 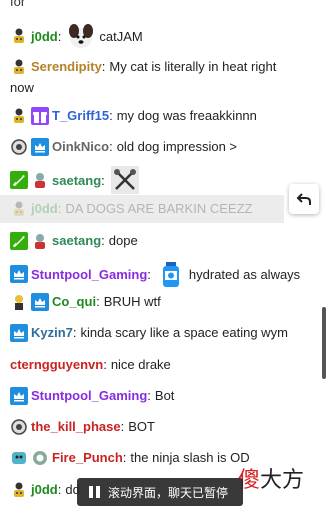 What do you see at coordinates (271, 480) in the screenshot?
I see `watermark: 傻大方` at bounding box center [271, 480].